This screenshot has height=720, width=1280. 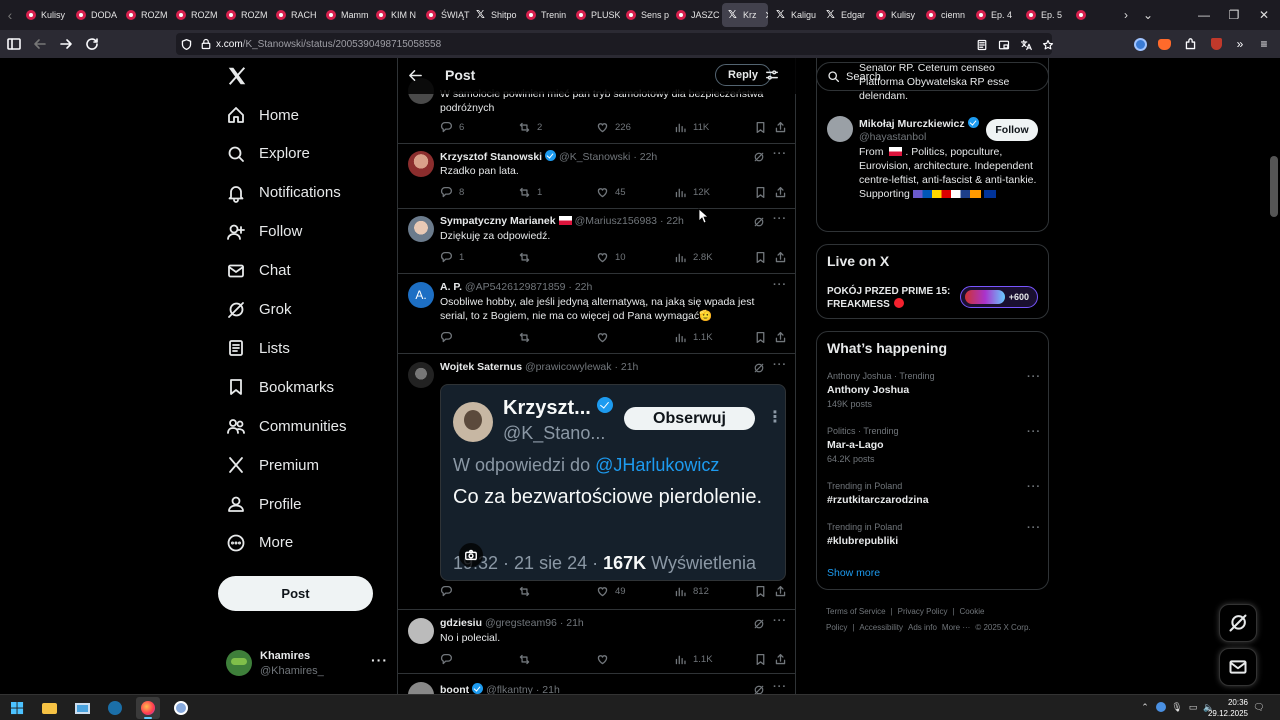 I want to click on repost-button: 1, so click(x=530, y=192).